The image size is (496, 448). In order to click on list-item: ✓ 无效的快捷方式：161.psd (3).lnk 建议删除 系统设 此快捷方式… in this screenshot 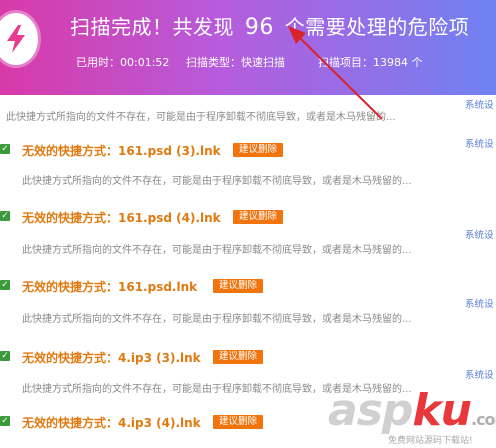, I will do `click(248, 164)`.